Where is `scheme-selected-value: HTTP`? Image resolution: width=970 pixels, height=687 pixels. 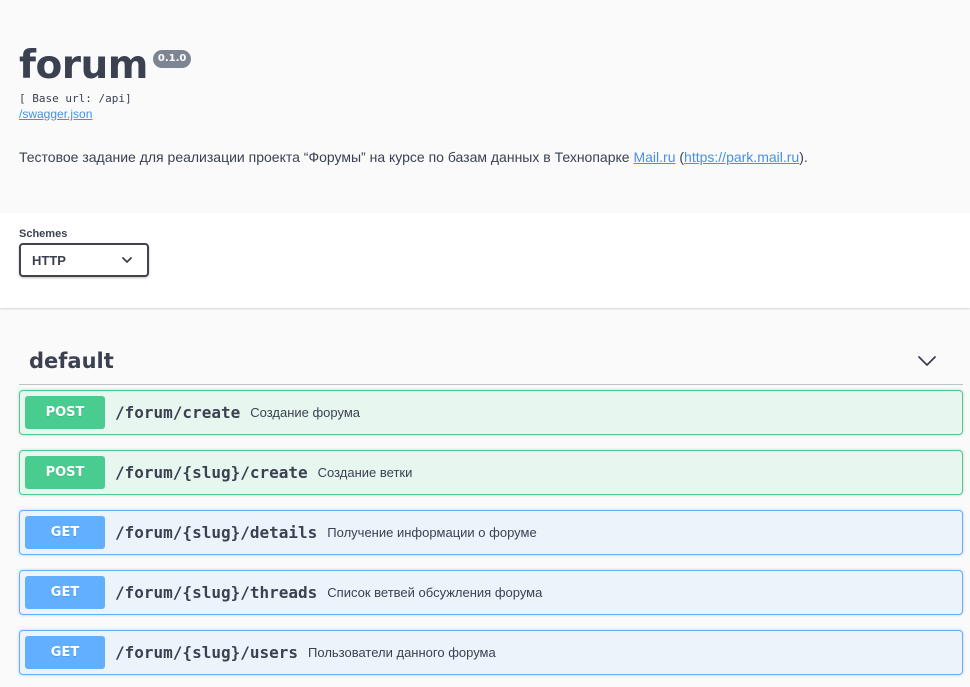 scheme-selected-value: HTTP is located at coordinates (49, 260).